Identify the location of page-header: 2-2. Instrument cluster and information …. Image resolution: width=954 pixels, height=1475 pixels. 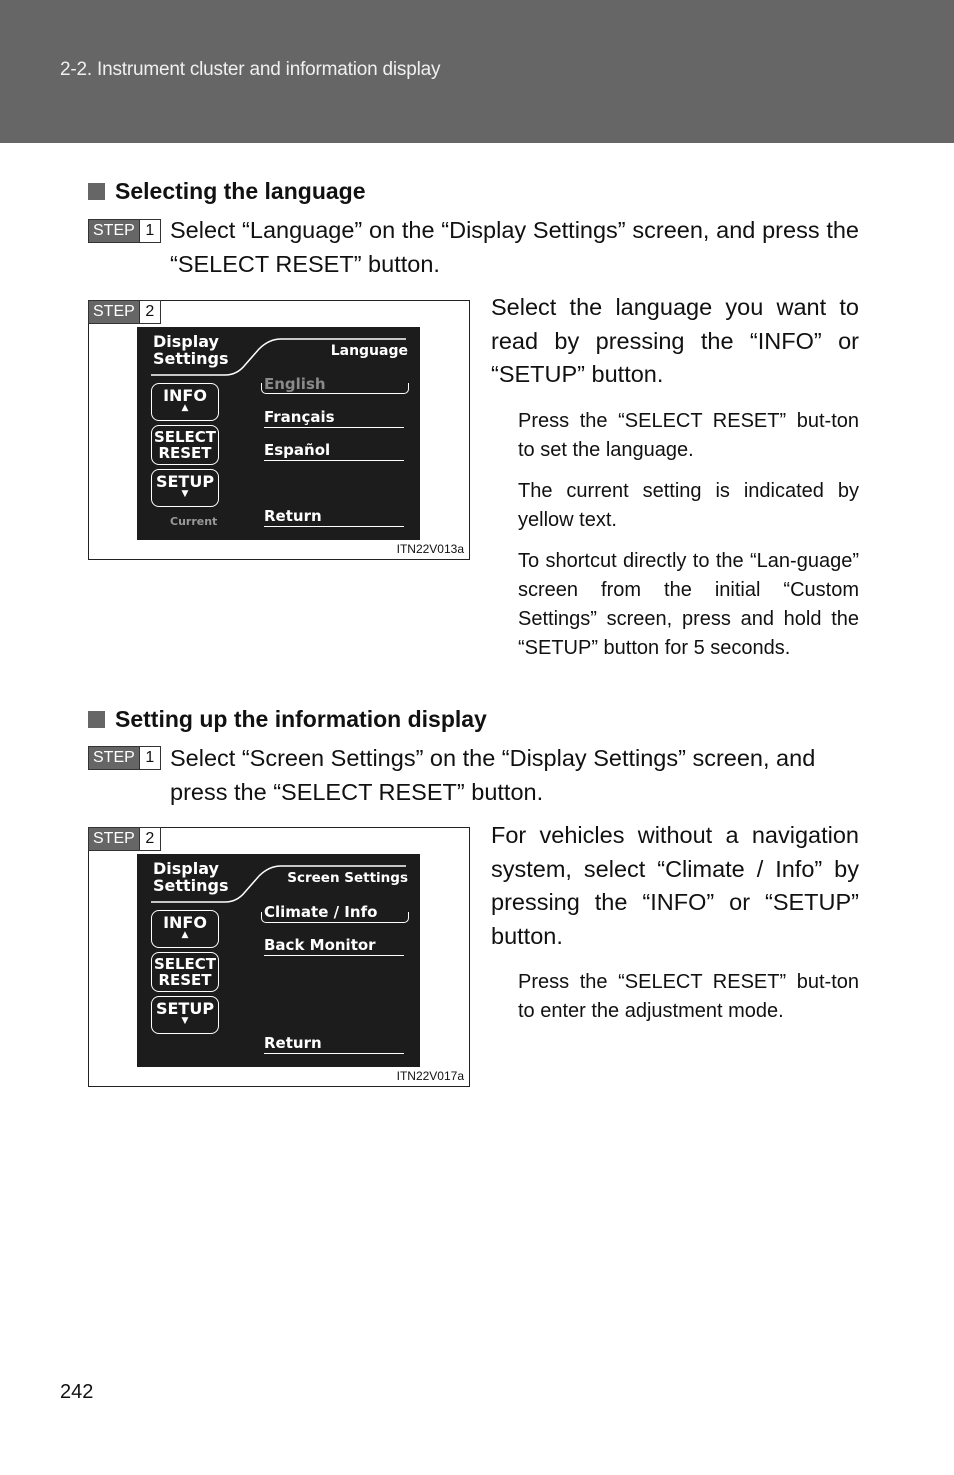
(477, 71).